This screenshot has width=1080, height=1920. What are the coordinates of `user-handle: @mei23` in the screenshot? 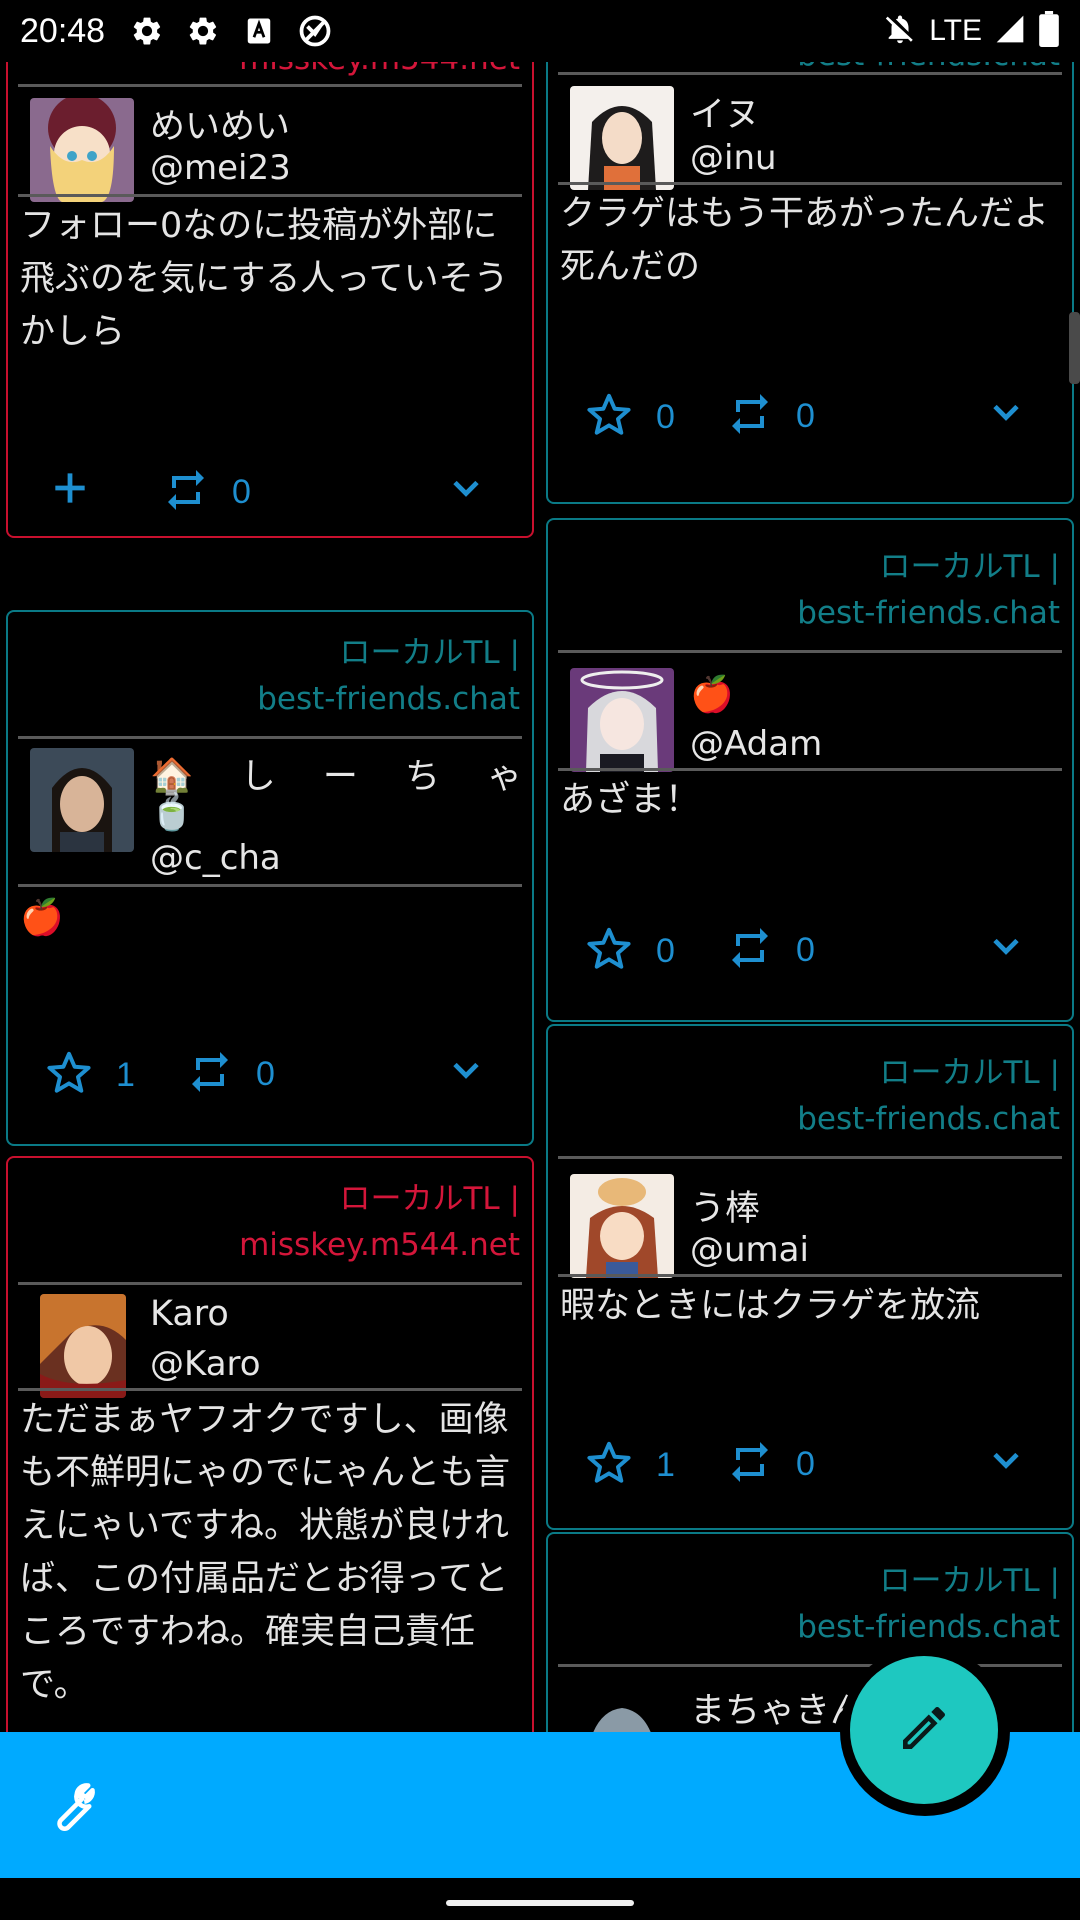 It's located at (220, 168).